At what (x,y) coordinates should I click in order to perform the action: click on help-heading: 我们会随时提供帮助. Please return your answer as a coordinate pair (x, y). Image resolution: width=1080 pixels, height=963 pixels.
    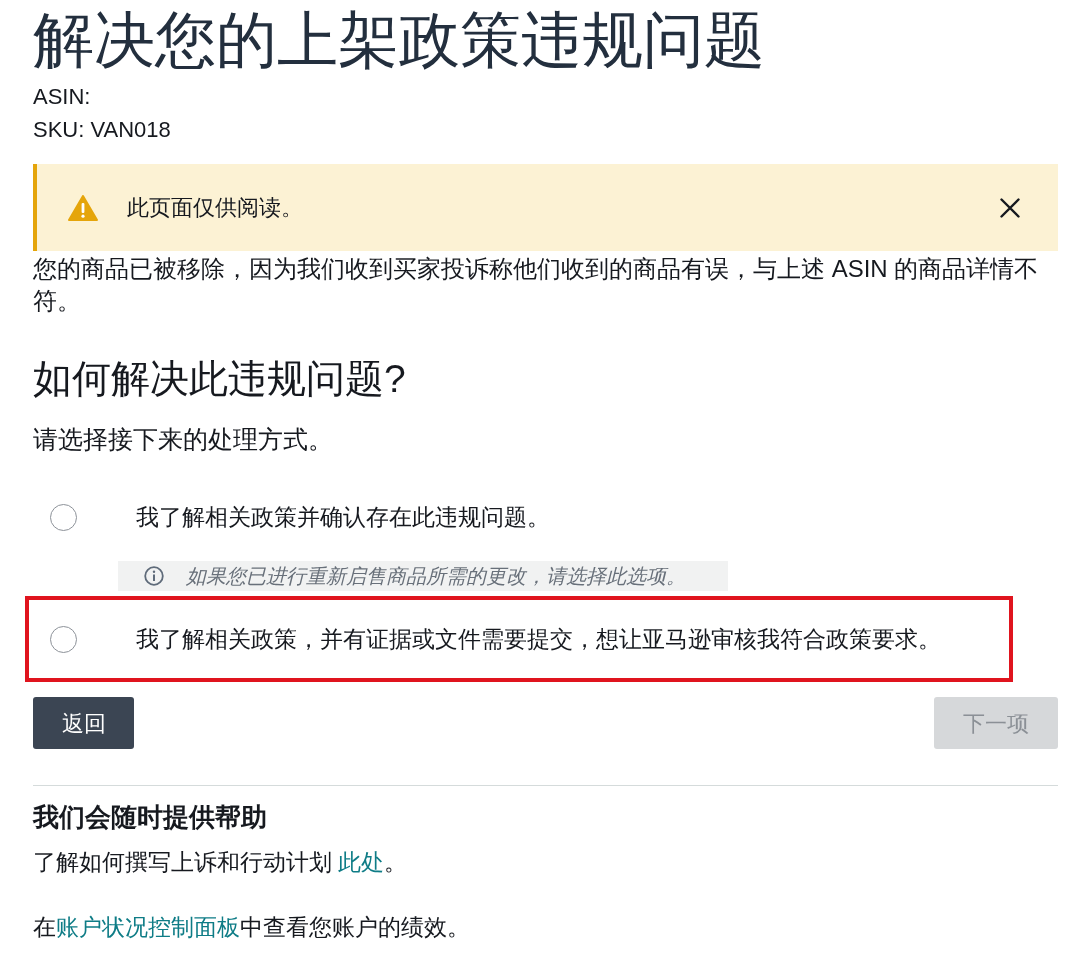
    Looking at the image, I should click on (150, 817).